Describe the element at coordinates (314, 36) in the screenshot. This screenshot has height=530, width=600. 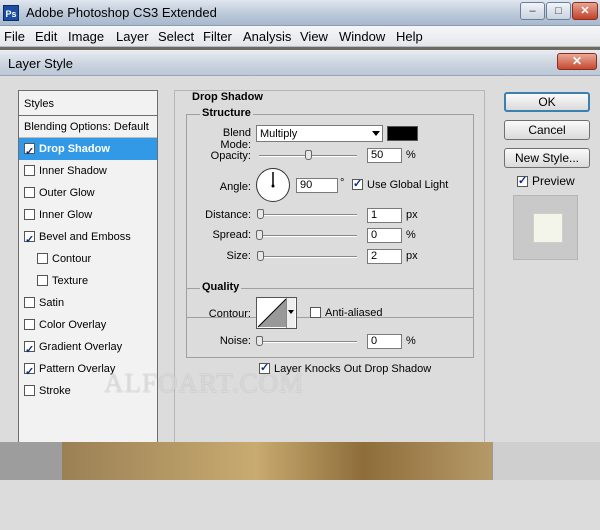
I see `menu-view: View` at that location.